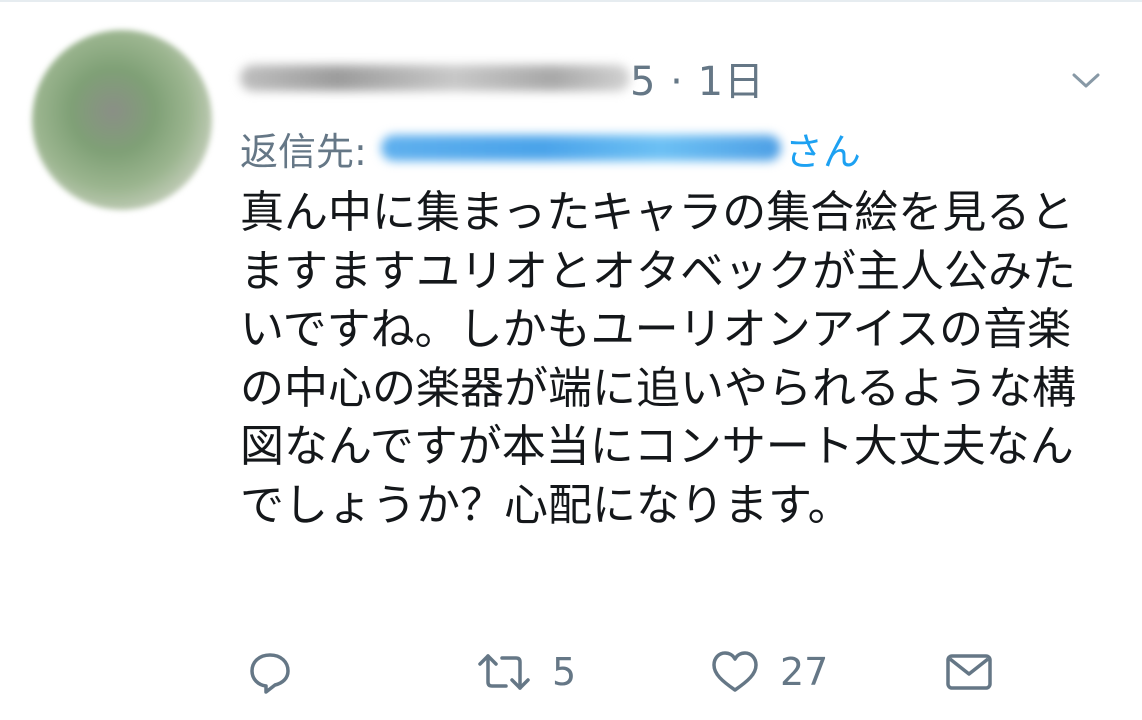 The width and height of the screenshot is (1142, 720). Describe the element at coordinates (122, 120) in the screenshot. I see `avatar` at that location.